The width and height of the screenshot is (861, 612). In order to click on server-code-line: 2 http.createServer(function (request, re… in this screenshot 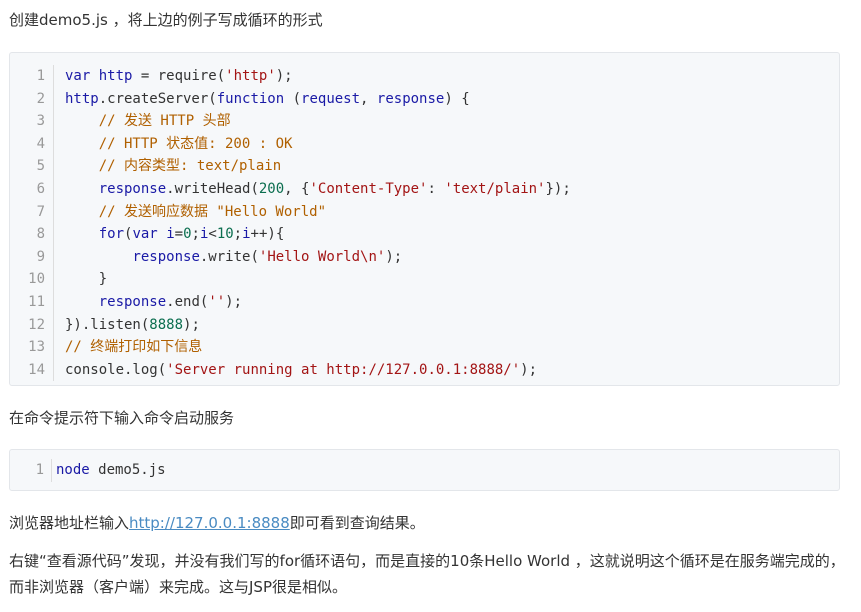, I will do `click(424, 99)`.